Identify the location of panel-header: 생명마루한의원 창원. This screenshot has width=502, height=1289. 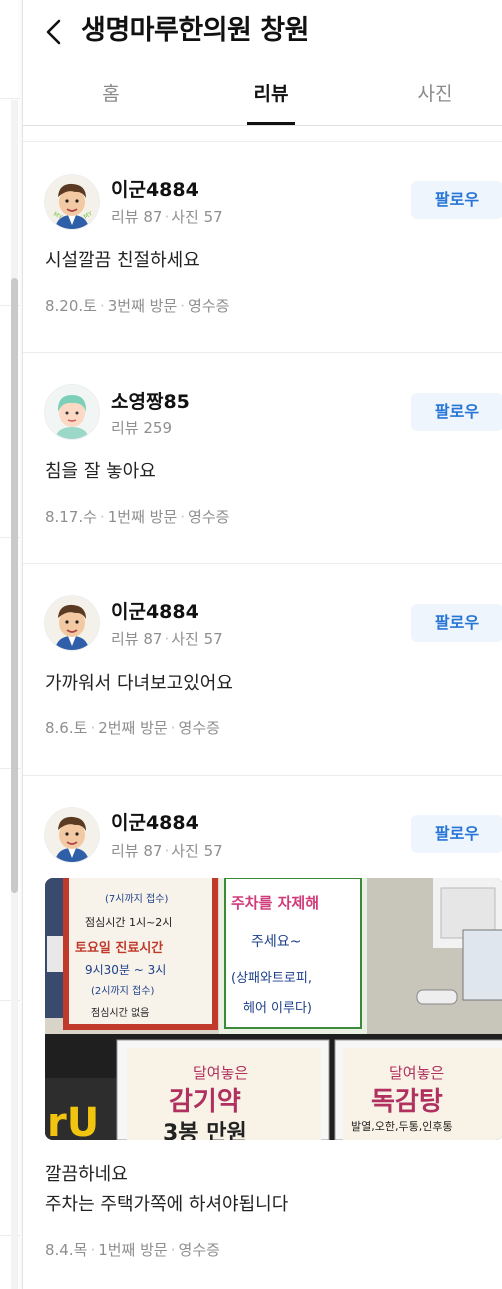
(262, 31).